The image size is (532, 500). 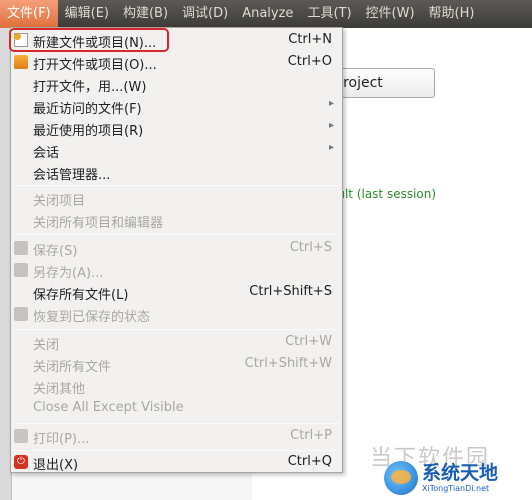 I want to click on menu-item-label: 恢复到已保存的状态, so click(x=92, y=317).